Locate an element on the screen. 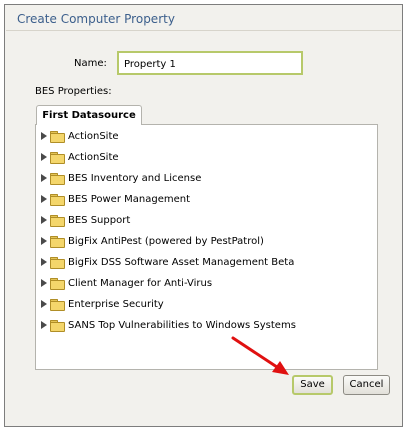 The width and height of the screenshot is (408, 431). tree-item-label: Enterprise Security is located at coordinates (116, 304).